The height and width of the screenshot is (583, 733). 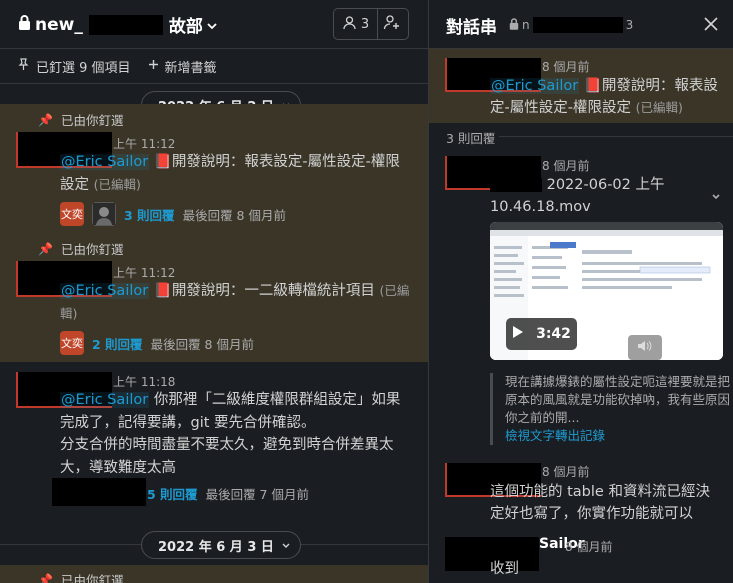 I want to click on thread-summary: 文奕 3 則回覆 最後回覆 8 個月前, so click(x=173, y=214).